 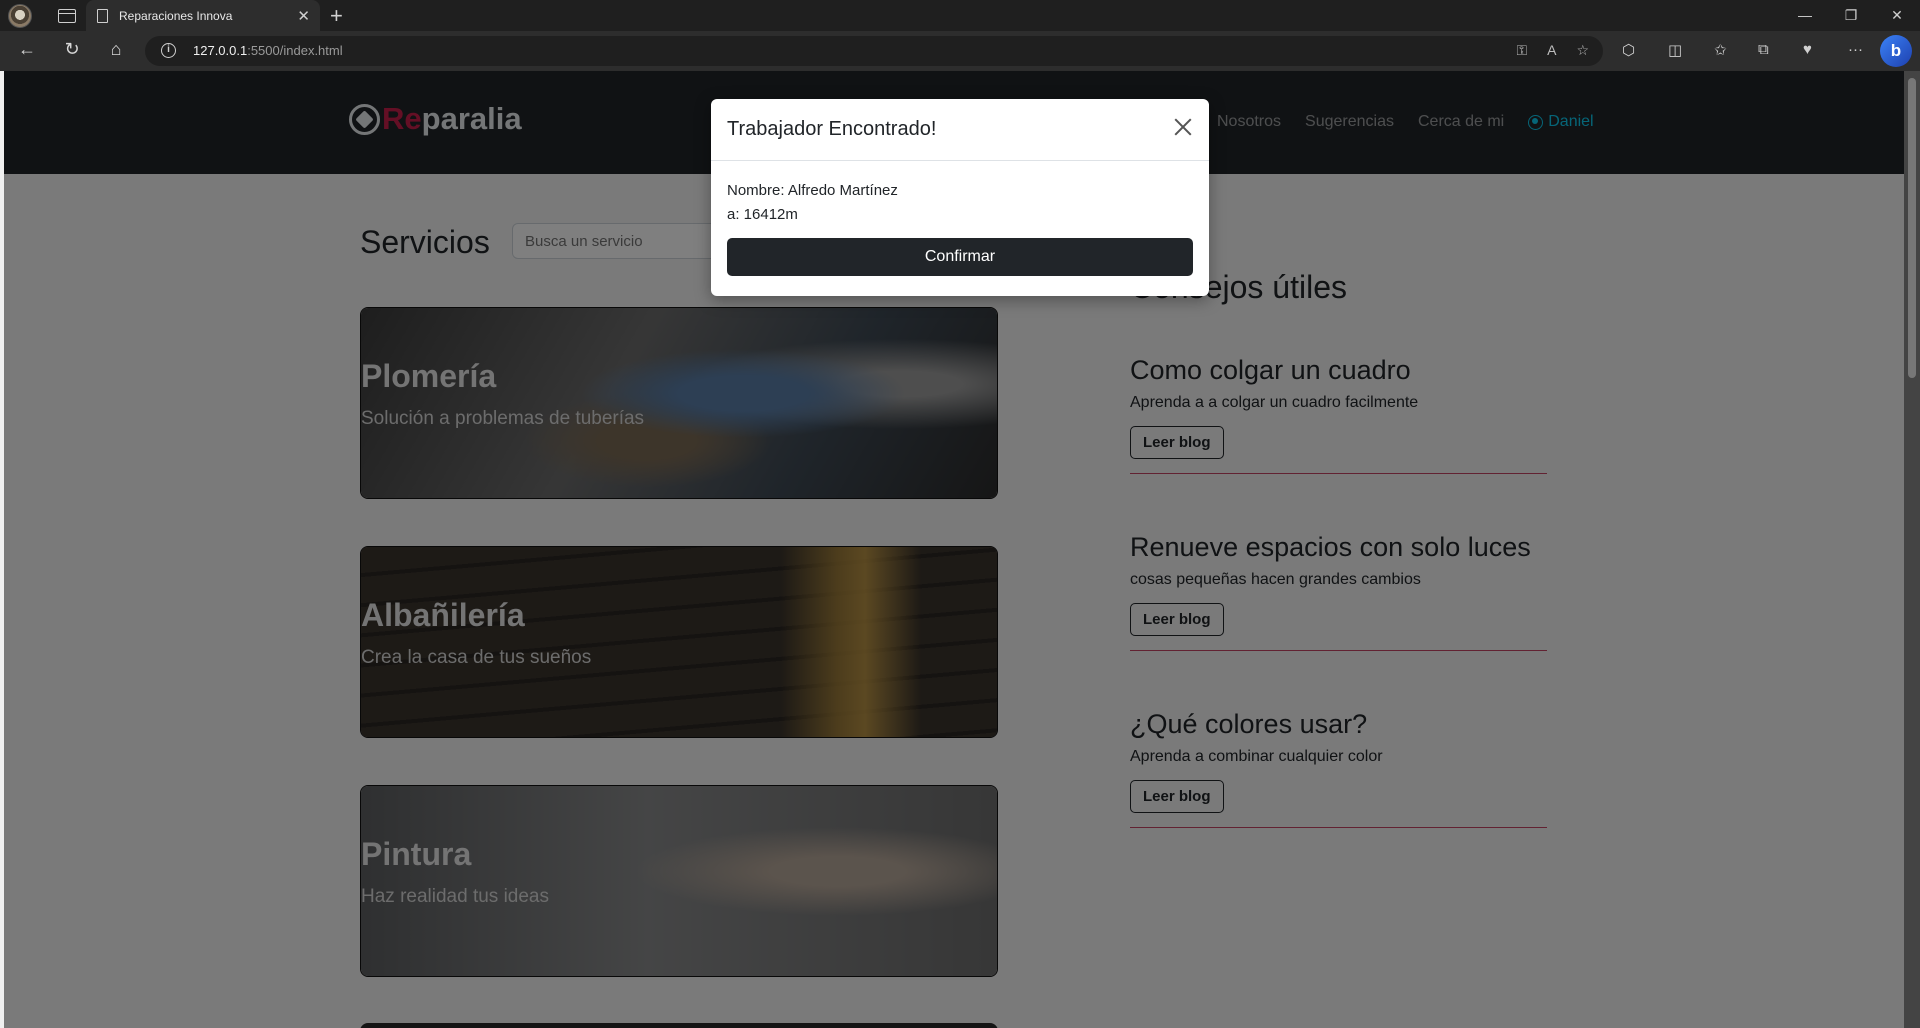 What do you see at coordinates (1897, 15) in the screenshot?
I see `close-window-icon: ✕` at bounding box center [1897, 15].